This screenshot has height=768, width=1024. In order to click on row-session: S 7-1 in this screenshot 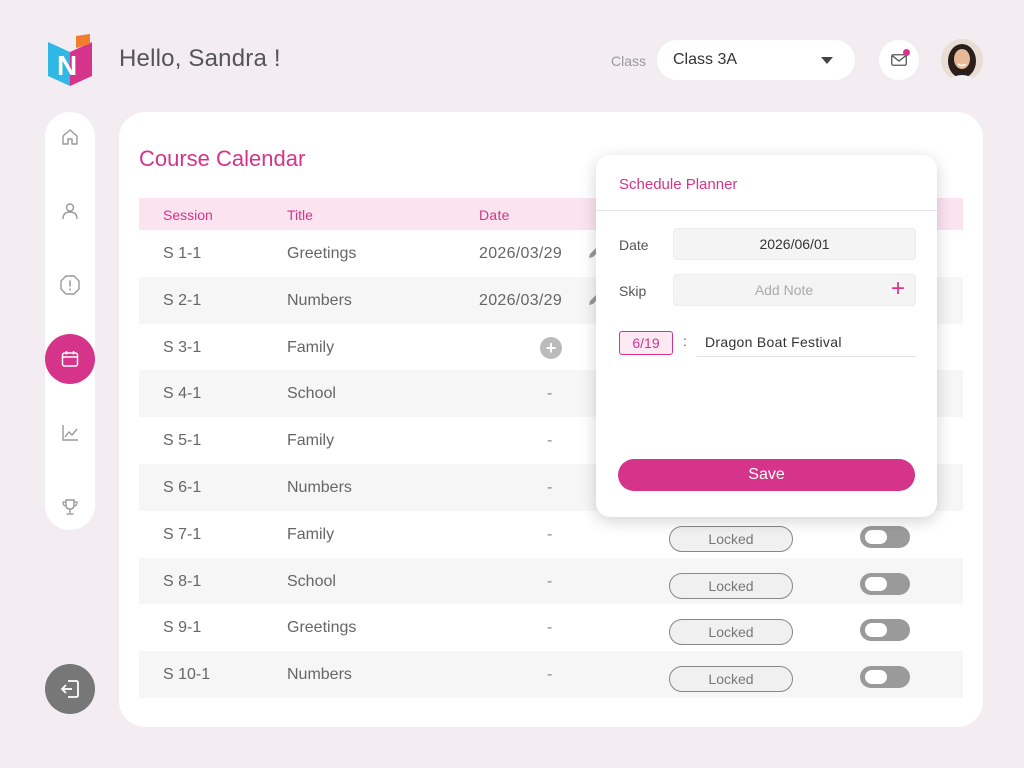, I will do `click(182, 534)`.